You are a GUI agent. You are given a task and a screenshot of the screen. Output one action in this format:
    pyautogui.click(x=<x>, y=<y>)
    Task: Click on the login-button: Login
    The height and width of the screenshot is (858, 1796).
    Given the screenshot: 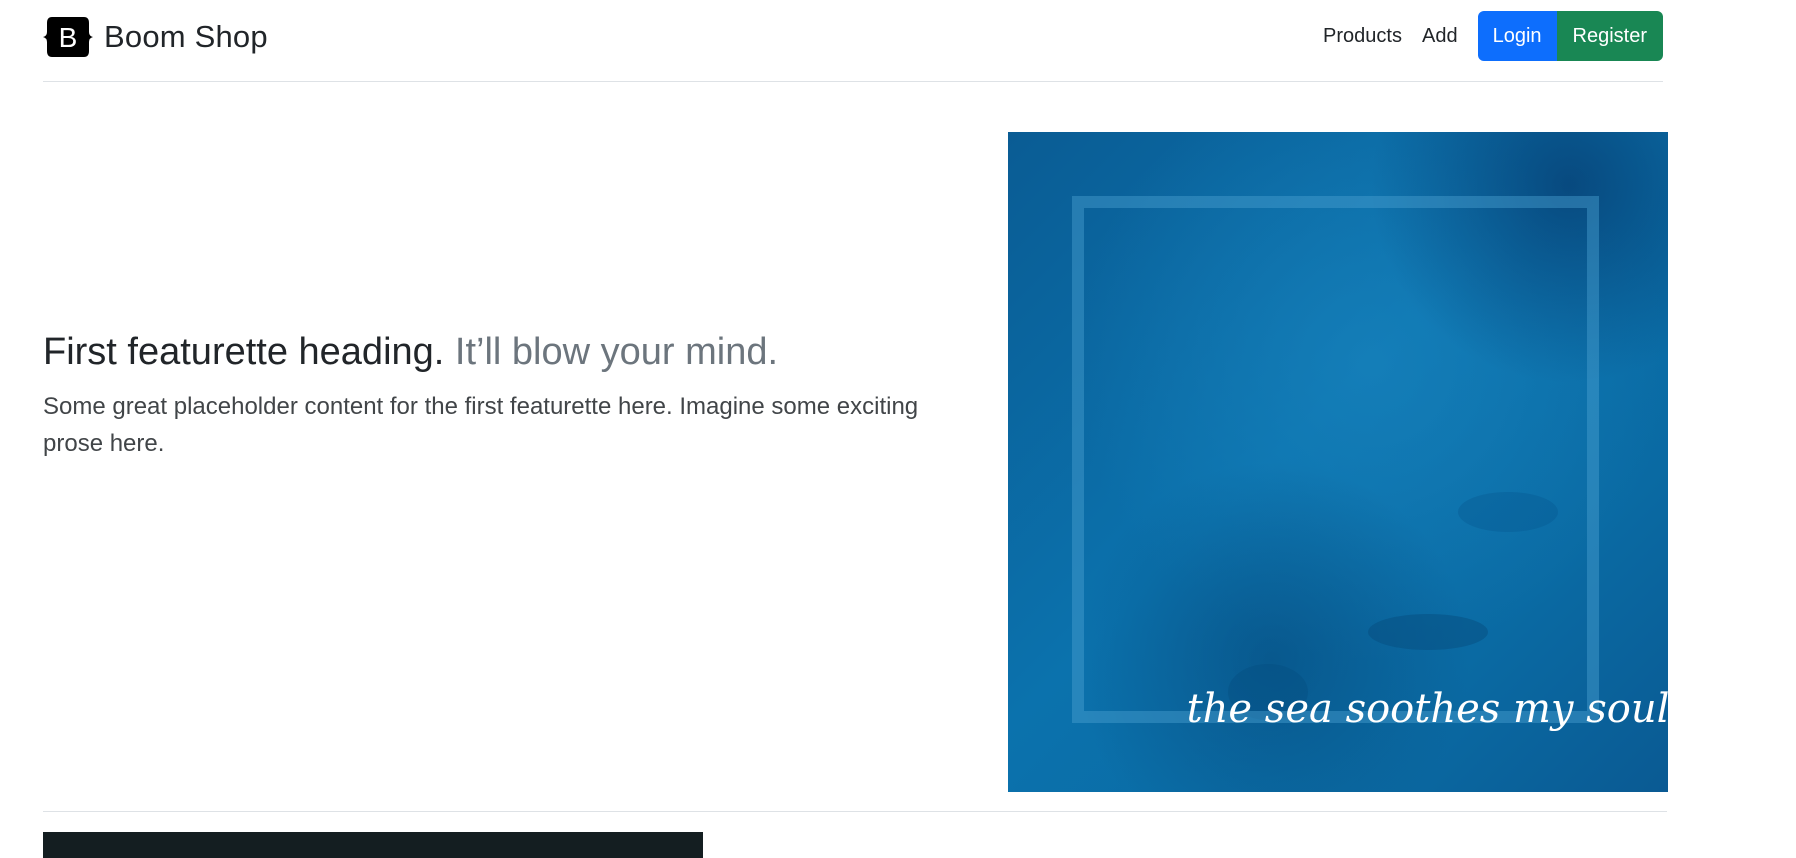 What is the action you would take?
    pyautogui.click(x=1517, y=36)
    